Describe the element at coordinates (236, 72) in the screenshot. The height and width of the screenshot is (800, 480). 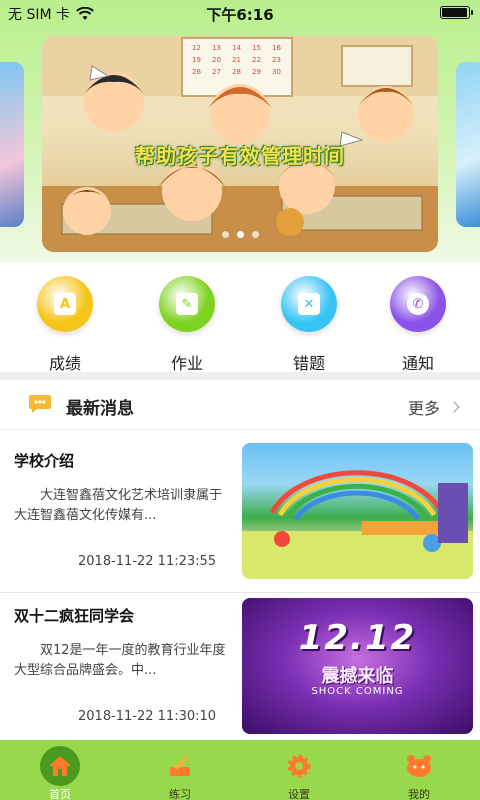
I see `calendar-number: 28` at that location.